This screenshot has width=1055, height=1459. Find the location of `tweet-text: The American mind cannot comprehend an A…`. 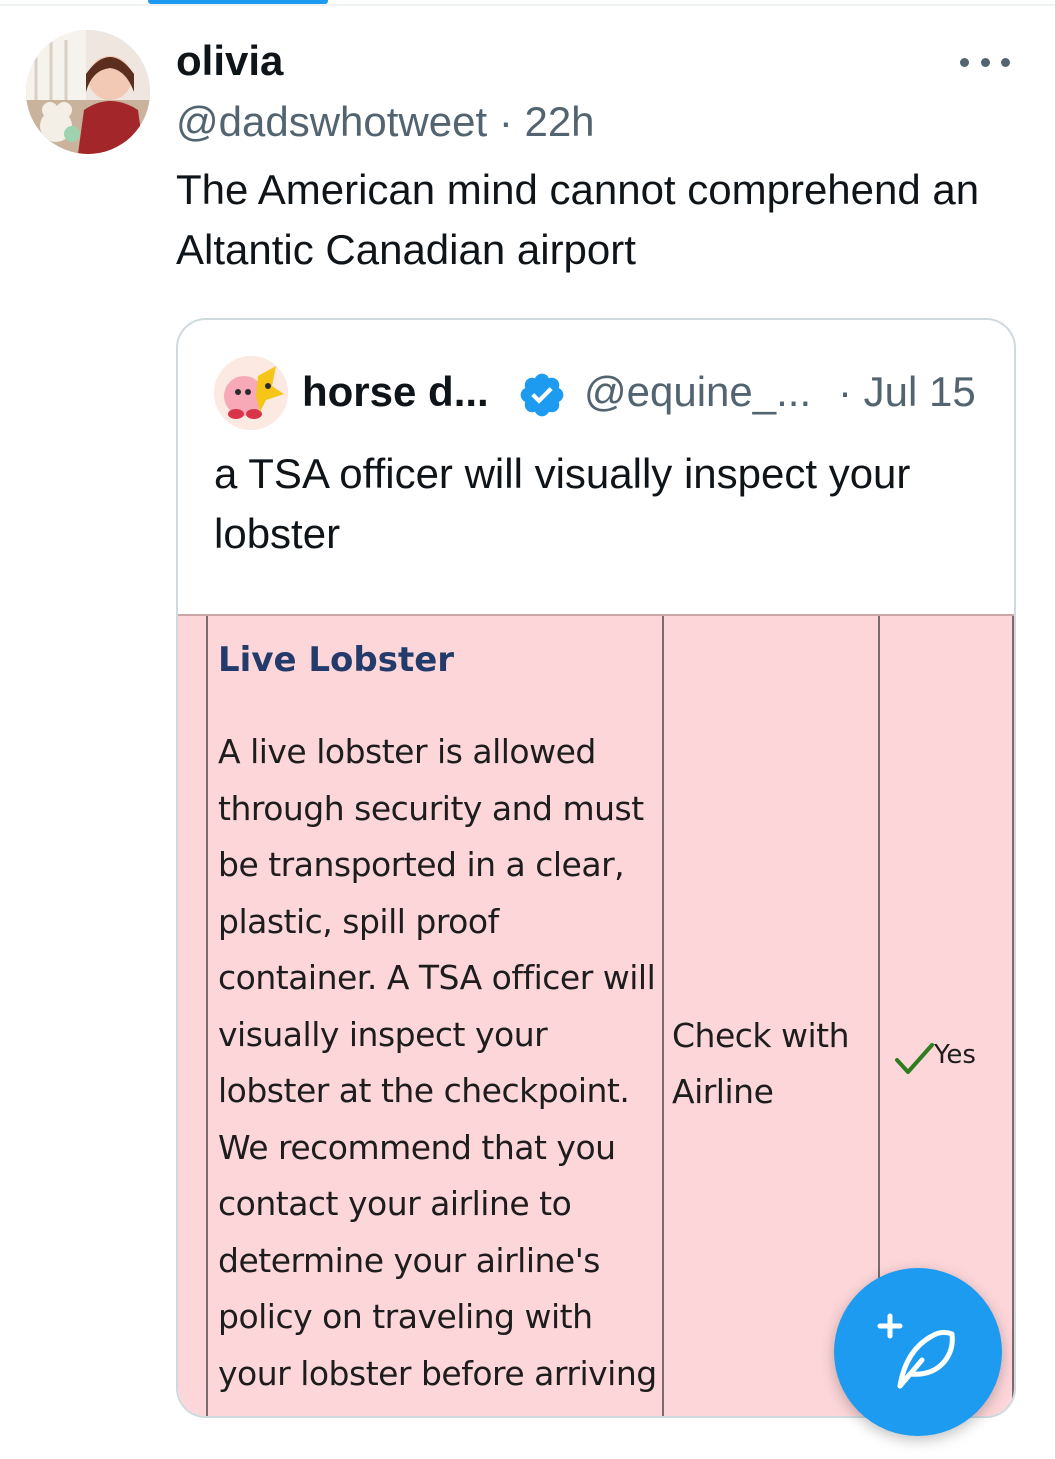

tweet-text: The American mind cannot comprehend an A… is located at coordinates (578, 219).